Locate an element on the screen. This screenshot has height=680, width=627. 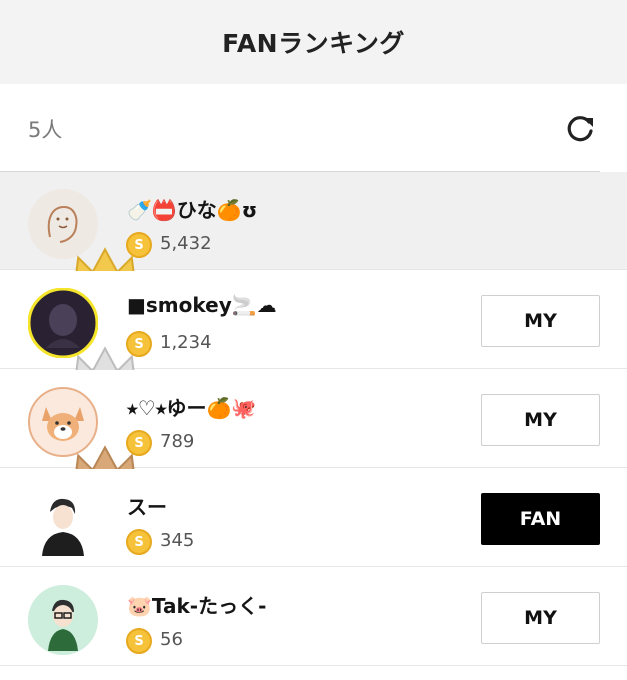
fan-score: 5,432 is located at coordinates (186, 243).